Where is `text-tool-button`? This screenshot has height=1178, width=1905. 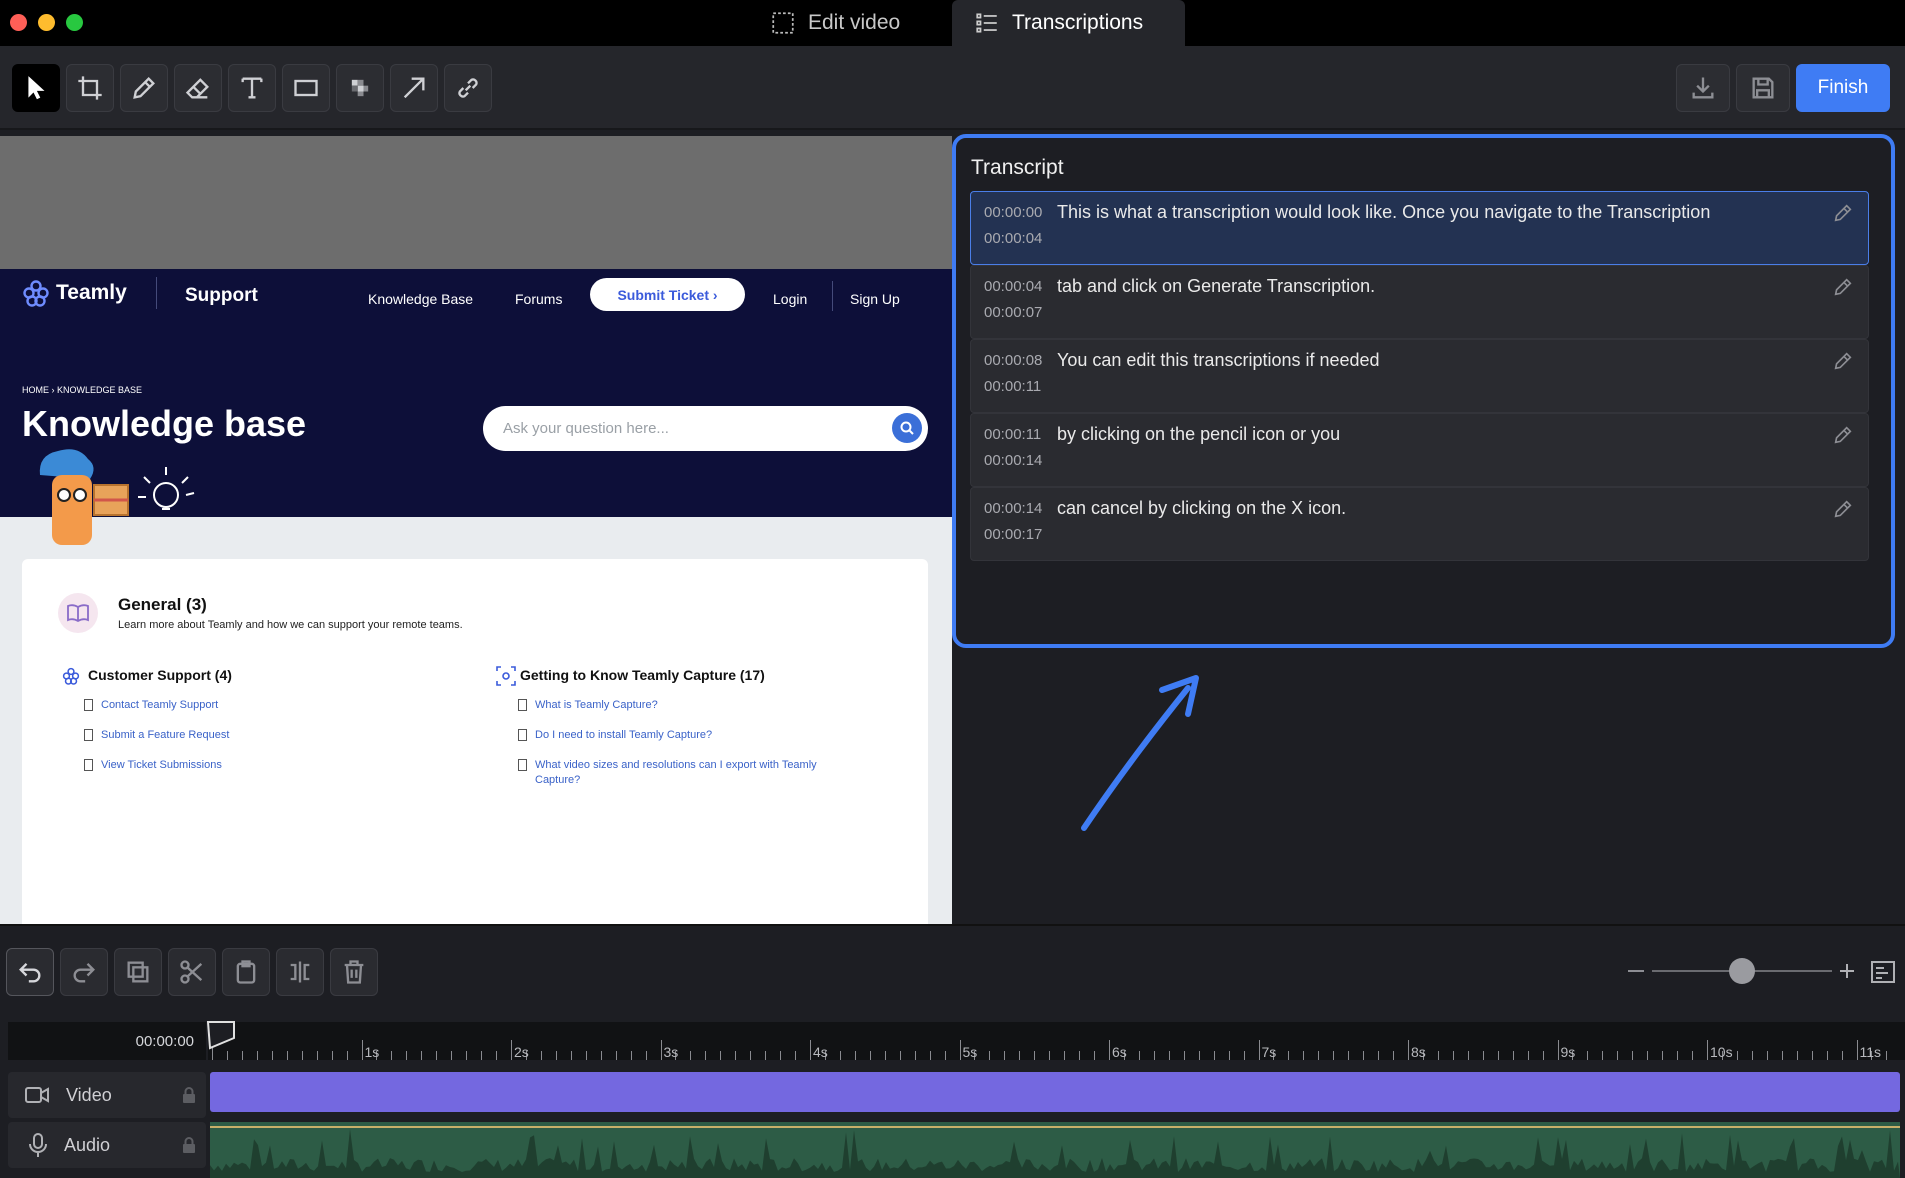 text-tool-button is located at coordinates (252, 88).